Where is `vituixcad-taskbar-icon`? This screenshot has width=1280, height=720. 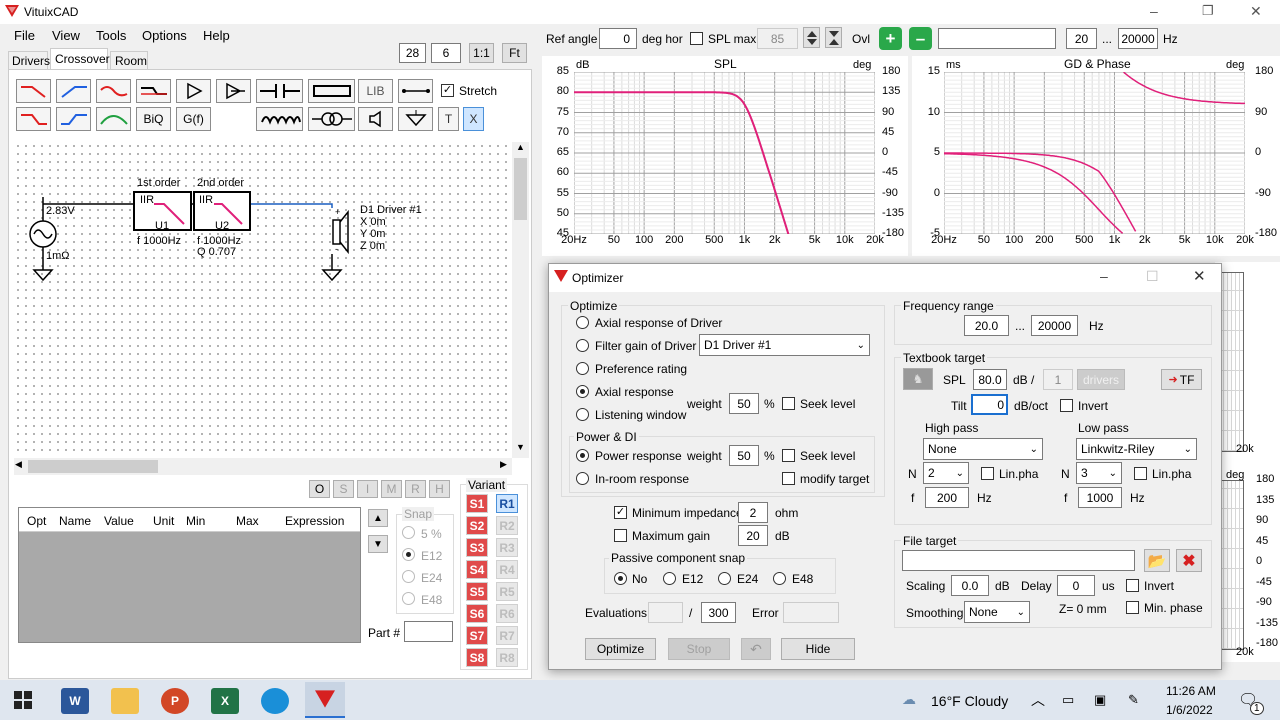 vituixcad-taskbar-icon is located at coordinates (325, 700).